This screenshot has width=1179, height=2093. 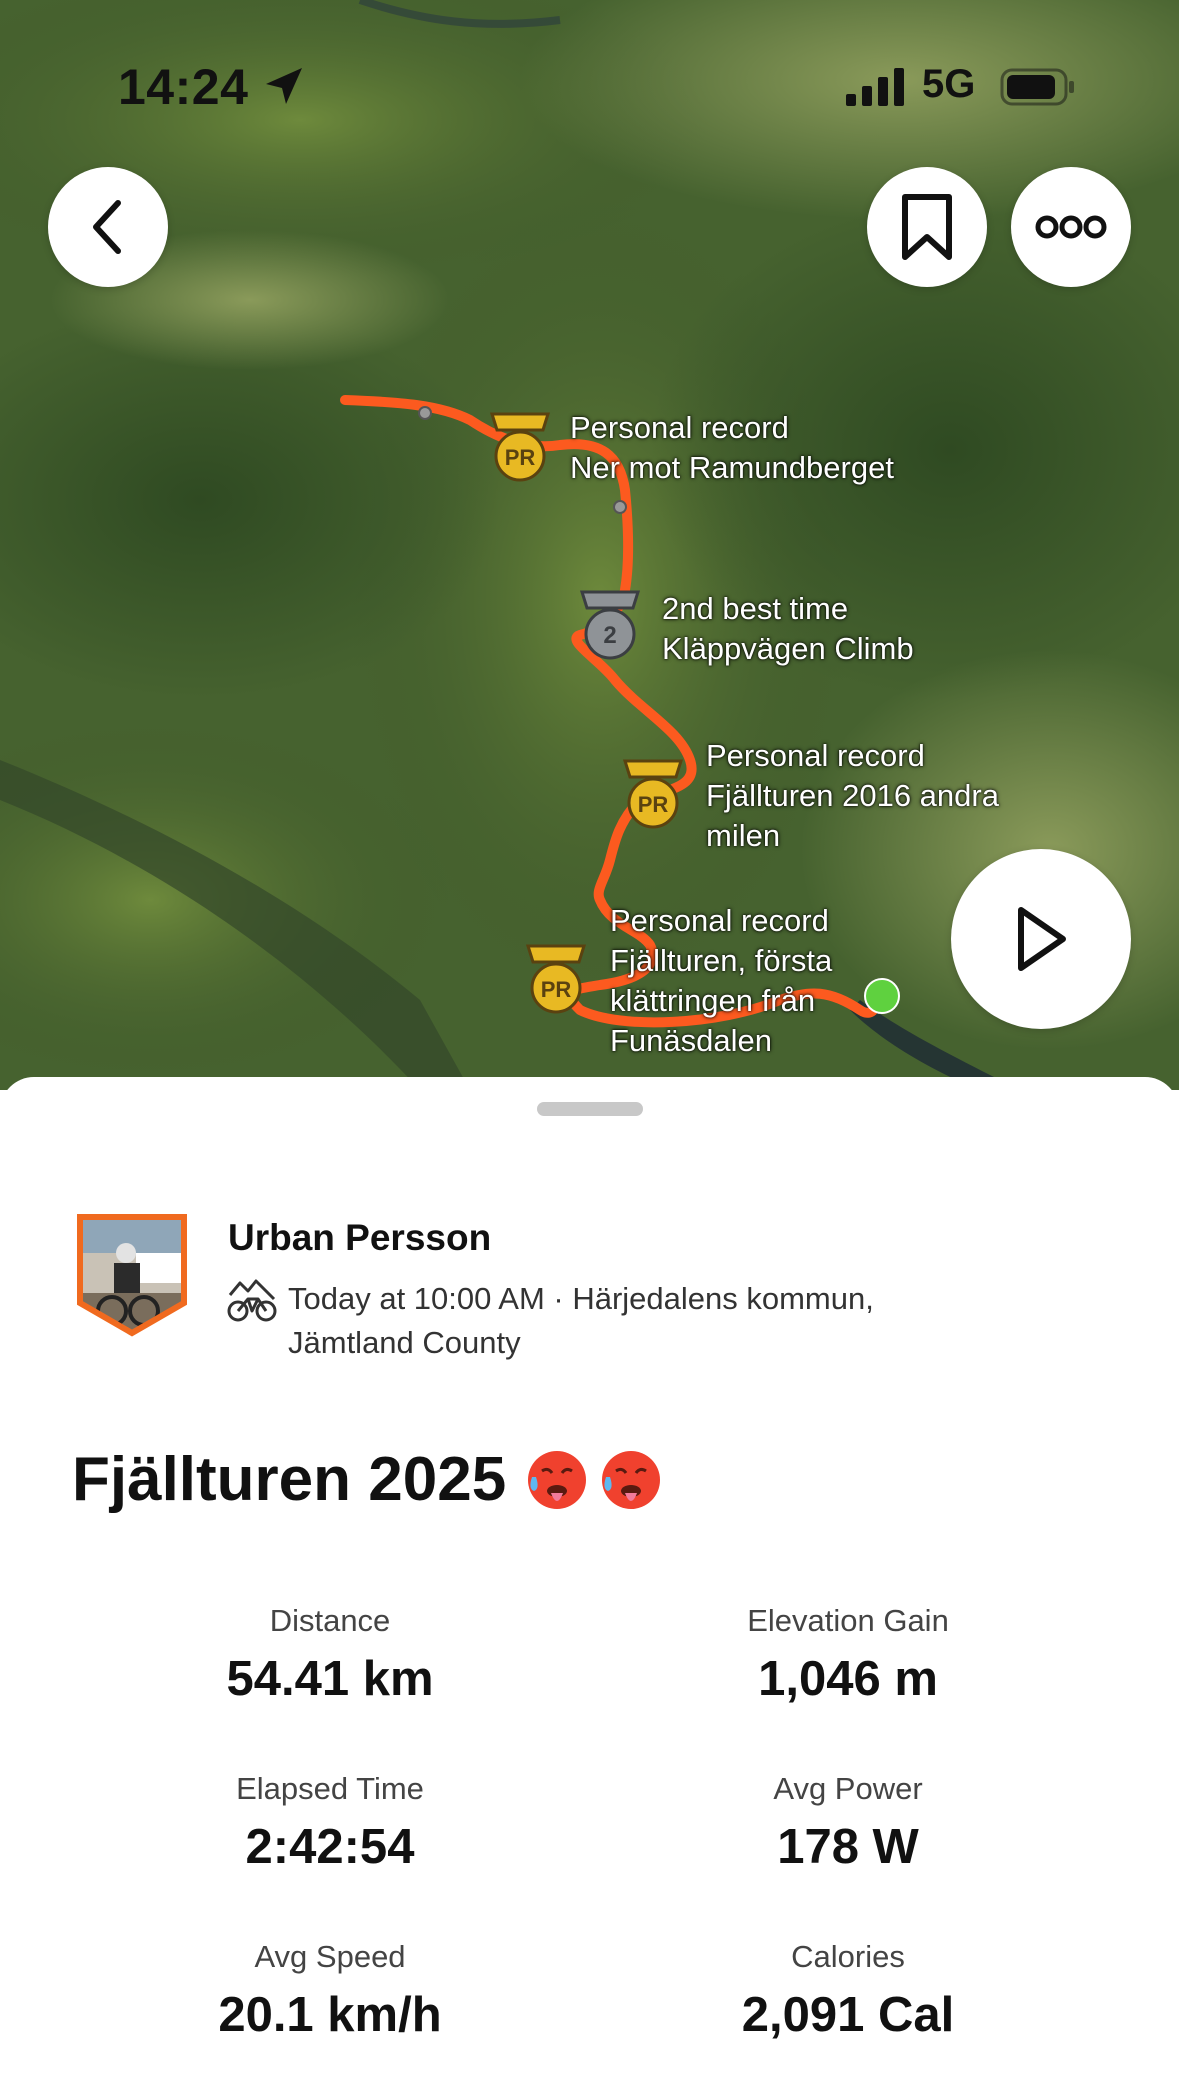 I want to click on segment-name: Kläppvägen Climb, so click(x=788, y=648).